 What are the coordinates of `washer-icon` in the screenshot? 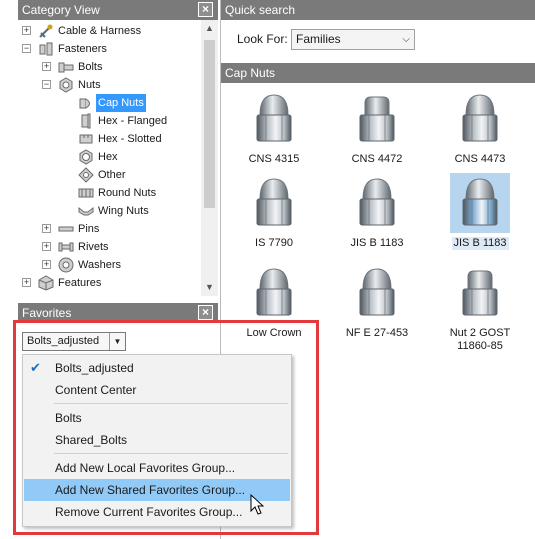 It's located at (66, 265).